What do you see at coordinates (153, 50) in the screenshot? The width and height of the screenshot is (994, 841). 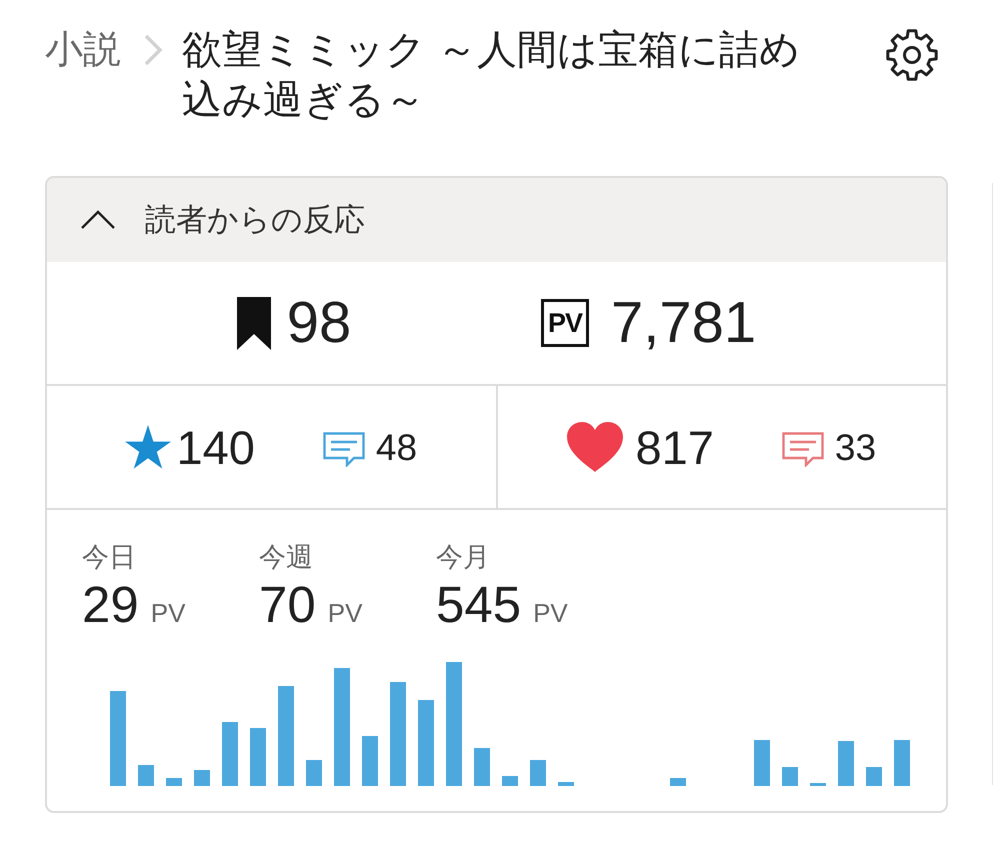 I see `chevron-icon` at bounding box center [153, 50].